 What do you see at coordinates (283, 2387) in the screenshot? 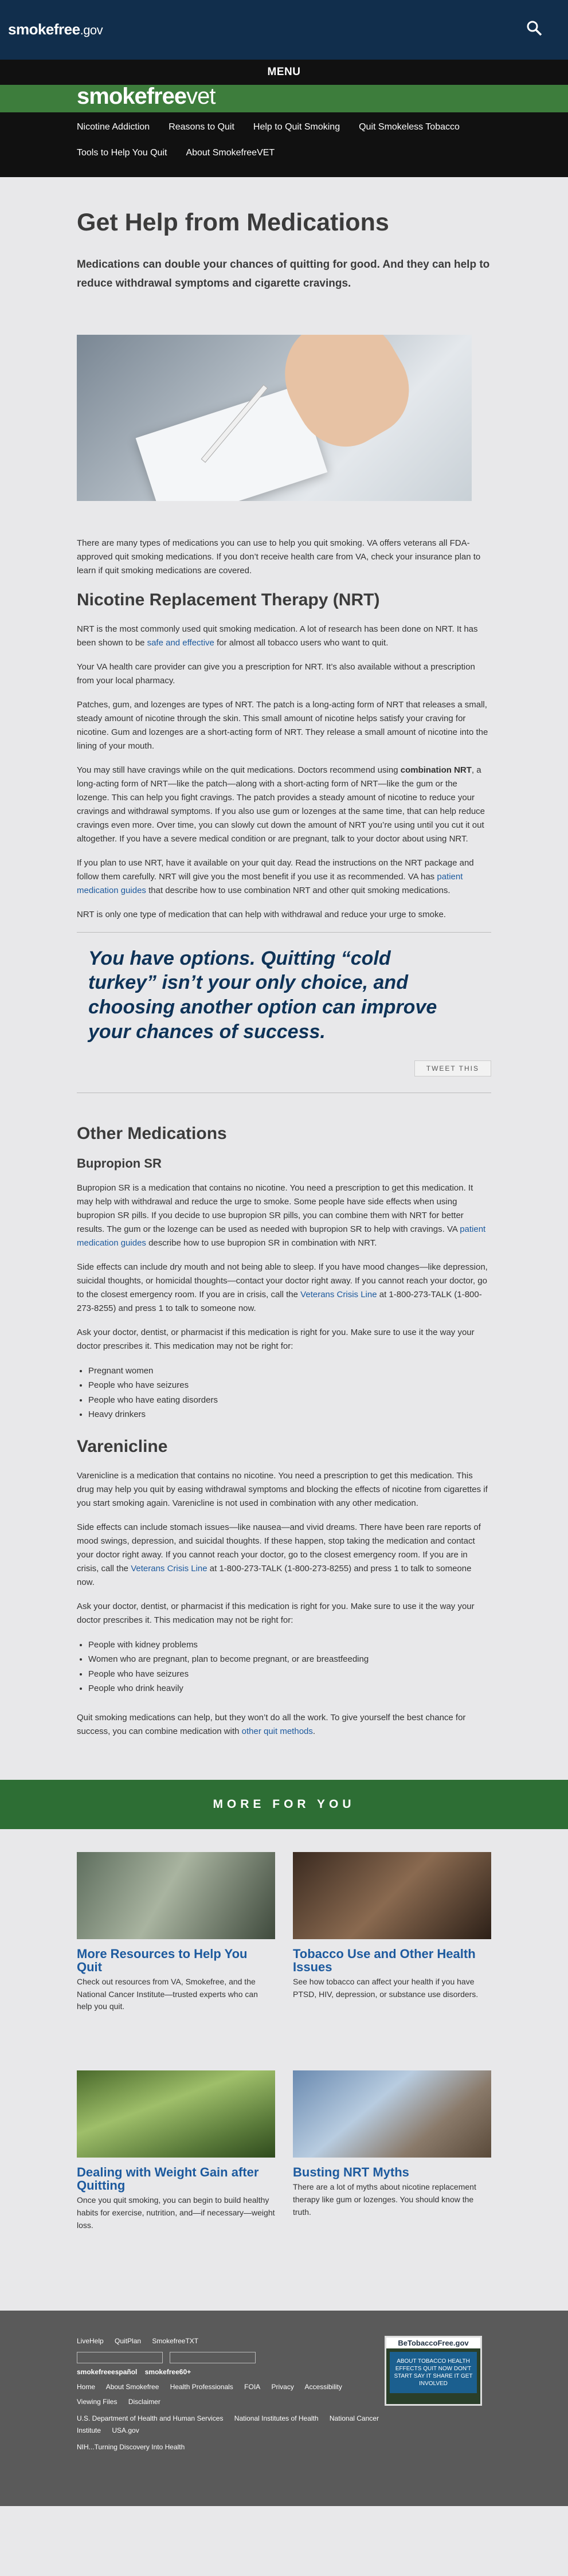
I see `footer-link-privacy: Privacy` at bounding box center [283, 2387].